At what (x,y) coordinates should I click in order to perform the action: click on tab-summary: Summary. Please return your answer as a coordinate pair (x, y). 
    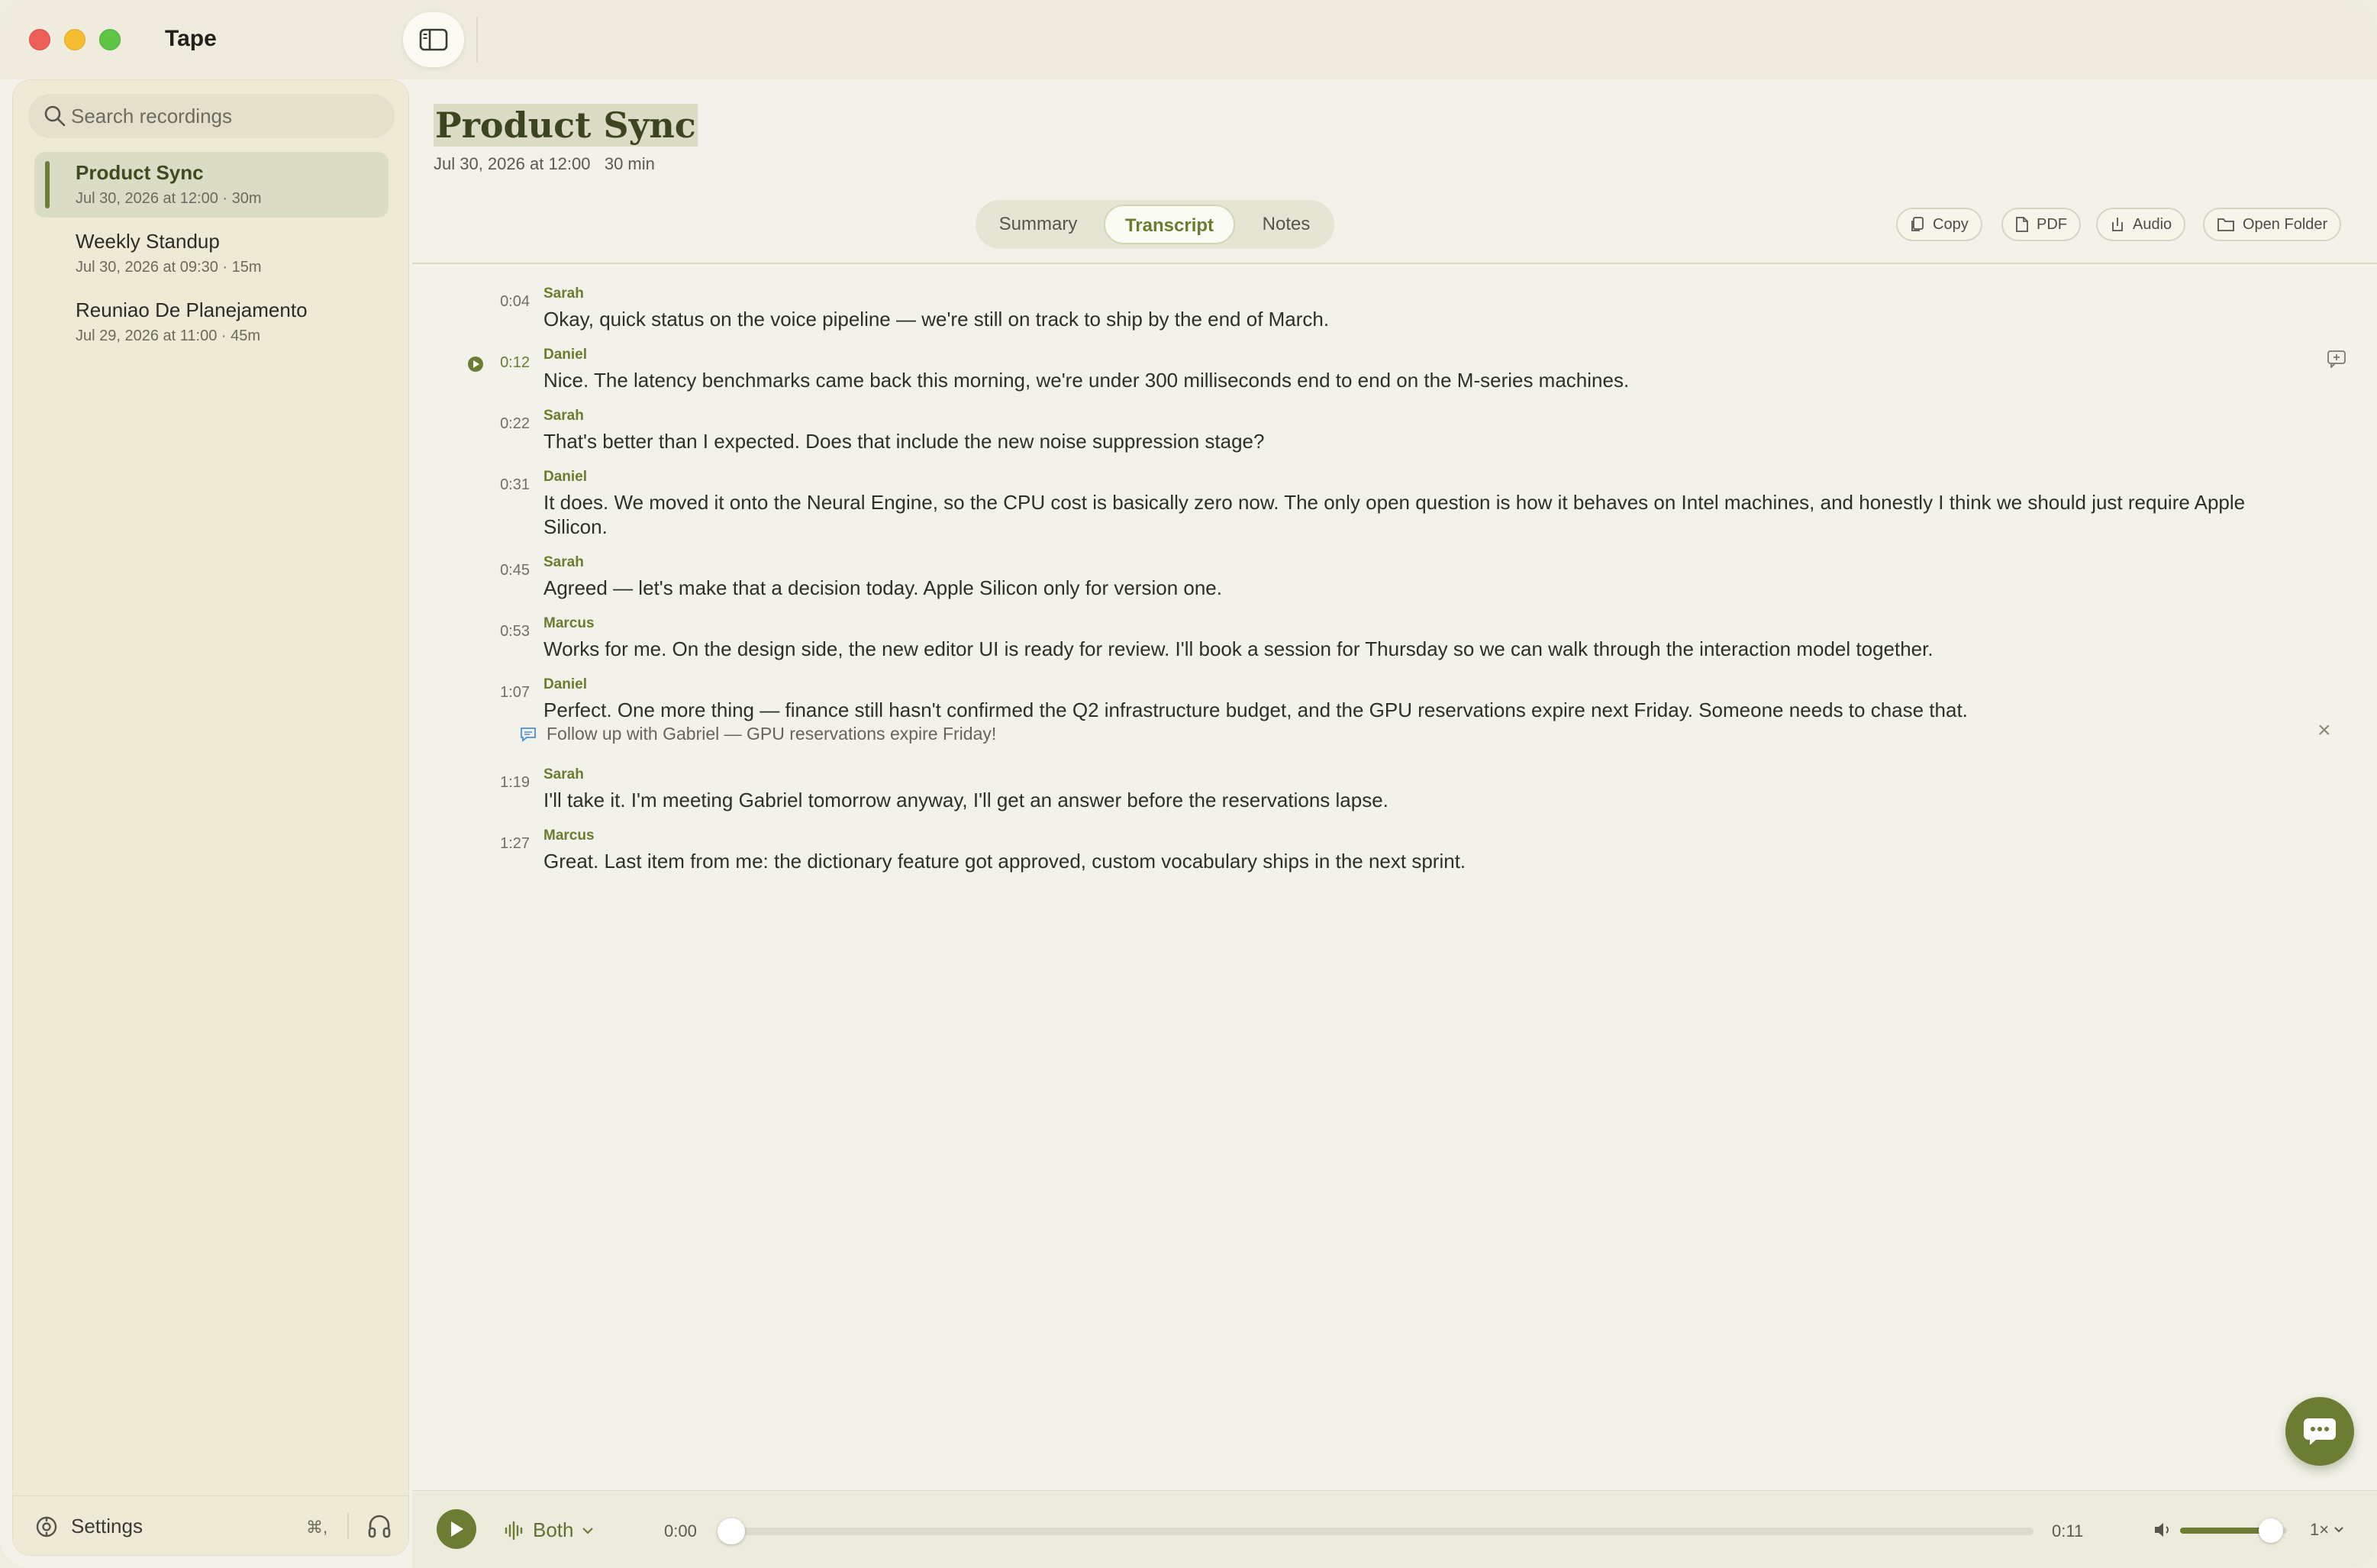
    Looking at the image, I should click on (1038, 224).